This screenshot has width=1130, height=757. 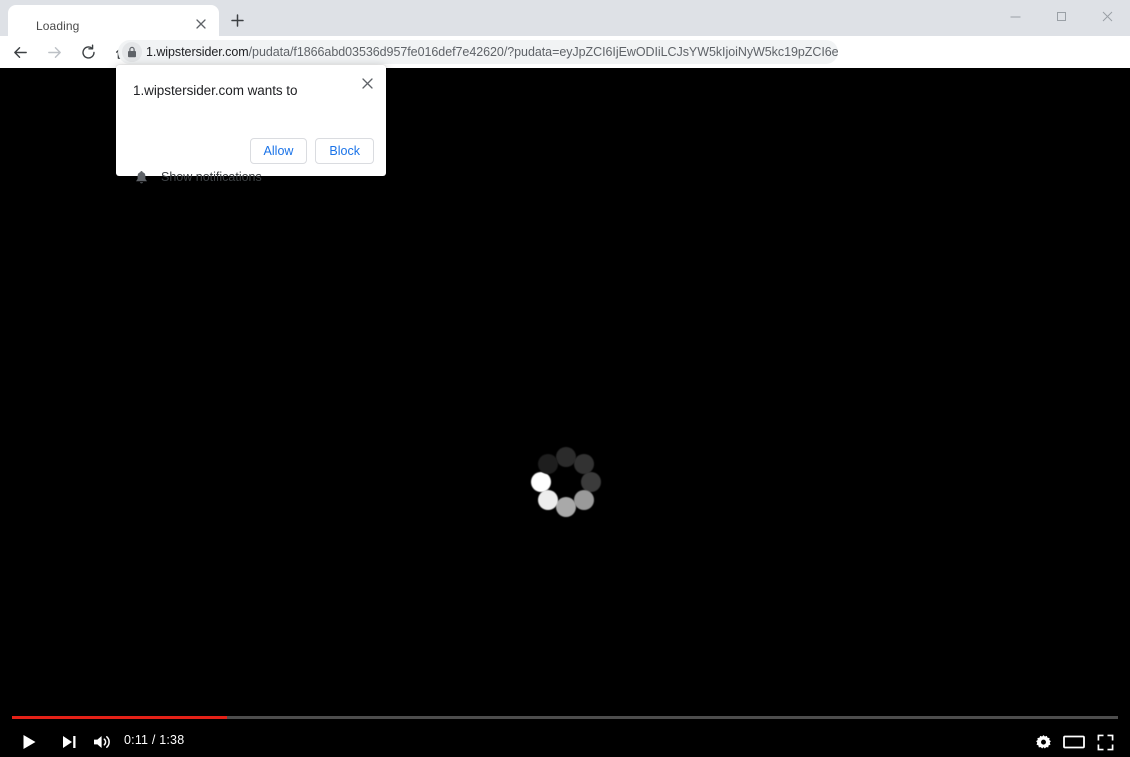 What do you see at coordinates (132, 52) in the screenshot?
I see `lock-icon` at bounding box center [132, 52].